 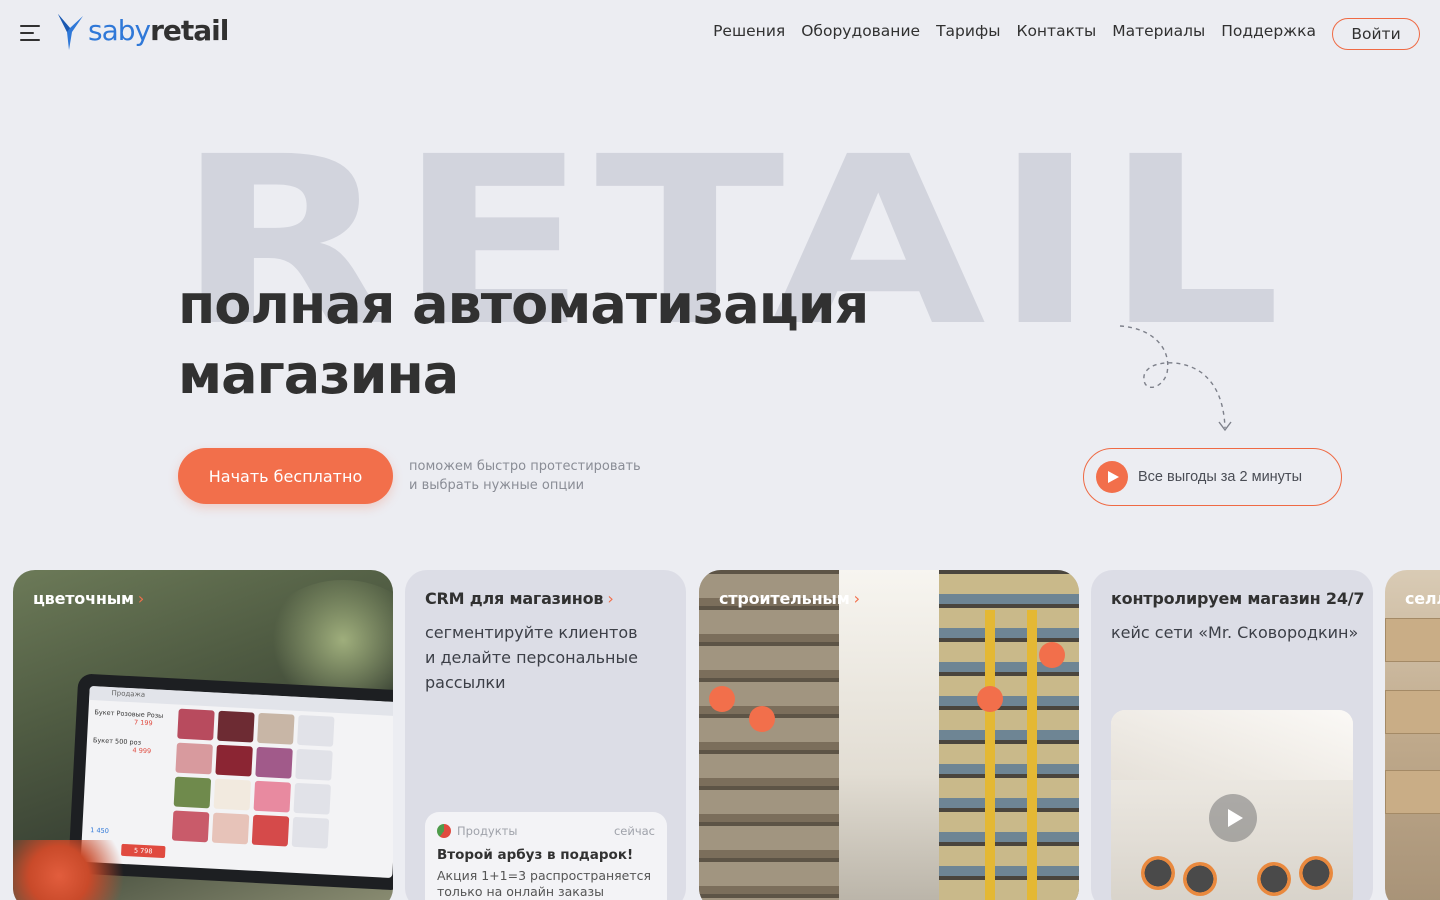 What do you see at coordinates (521, 891) in the screenshot?
I see `notification-body-line: только на онлайн заказы` at bounding box center [521, 891].